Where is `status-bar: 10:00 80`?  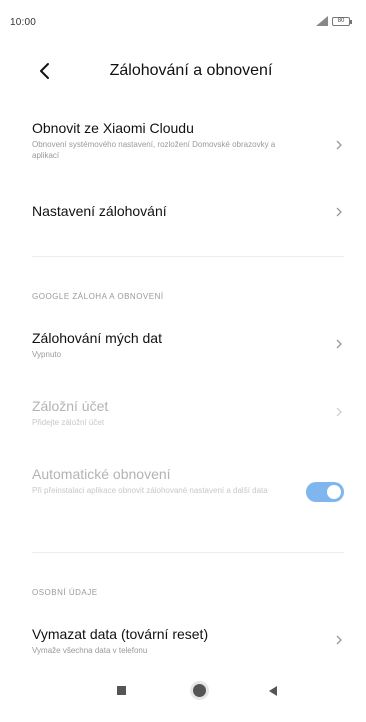
status-bar: 10:00 80 is located at coordinates (183, 20).